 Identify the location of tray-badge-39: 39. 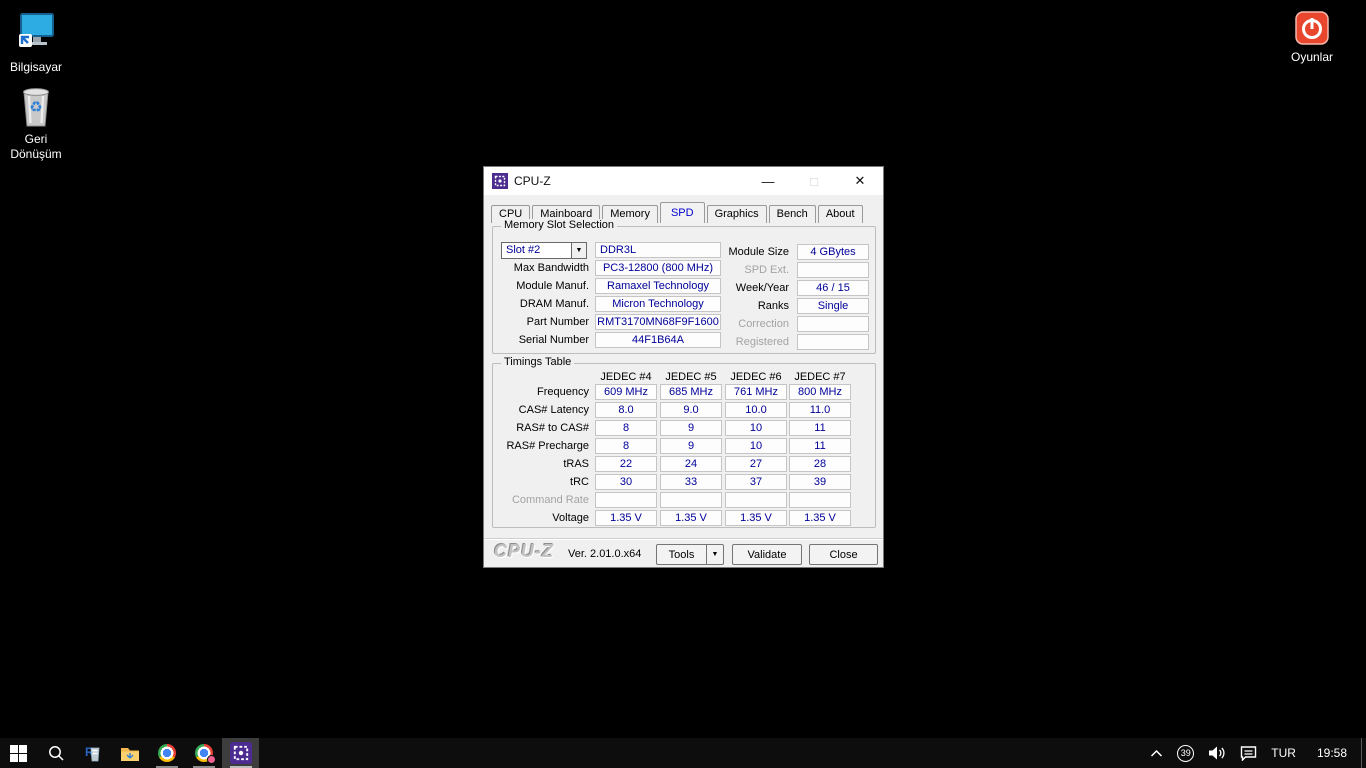
(1185, 753).